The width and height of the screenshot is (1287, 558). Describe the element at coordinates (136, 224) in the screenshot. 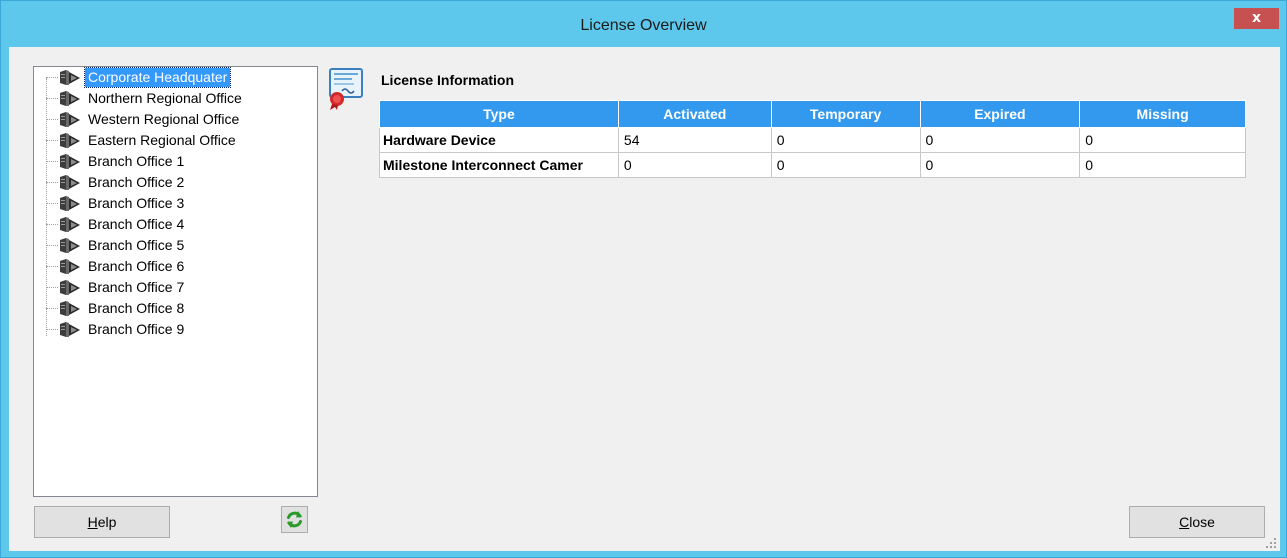

I see `tree-item-label: Branch Office 4` at that location.